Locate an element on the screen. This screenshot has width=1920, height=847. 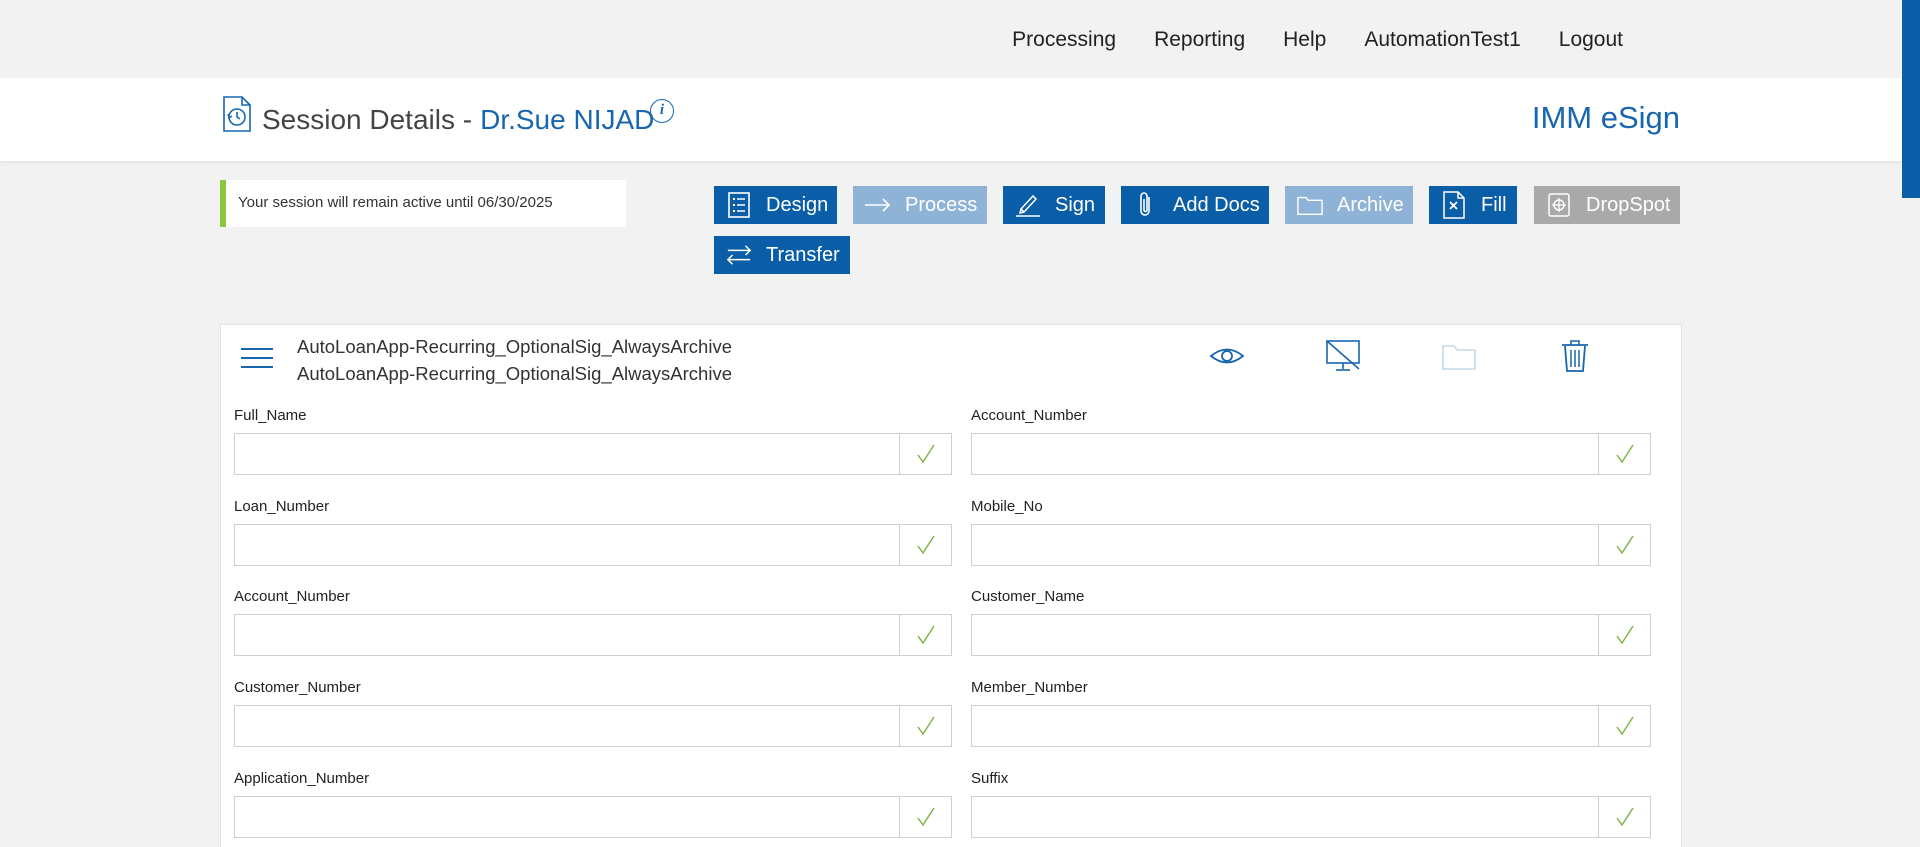
field-account-number is located at coordinates (593, 635).